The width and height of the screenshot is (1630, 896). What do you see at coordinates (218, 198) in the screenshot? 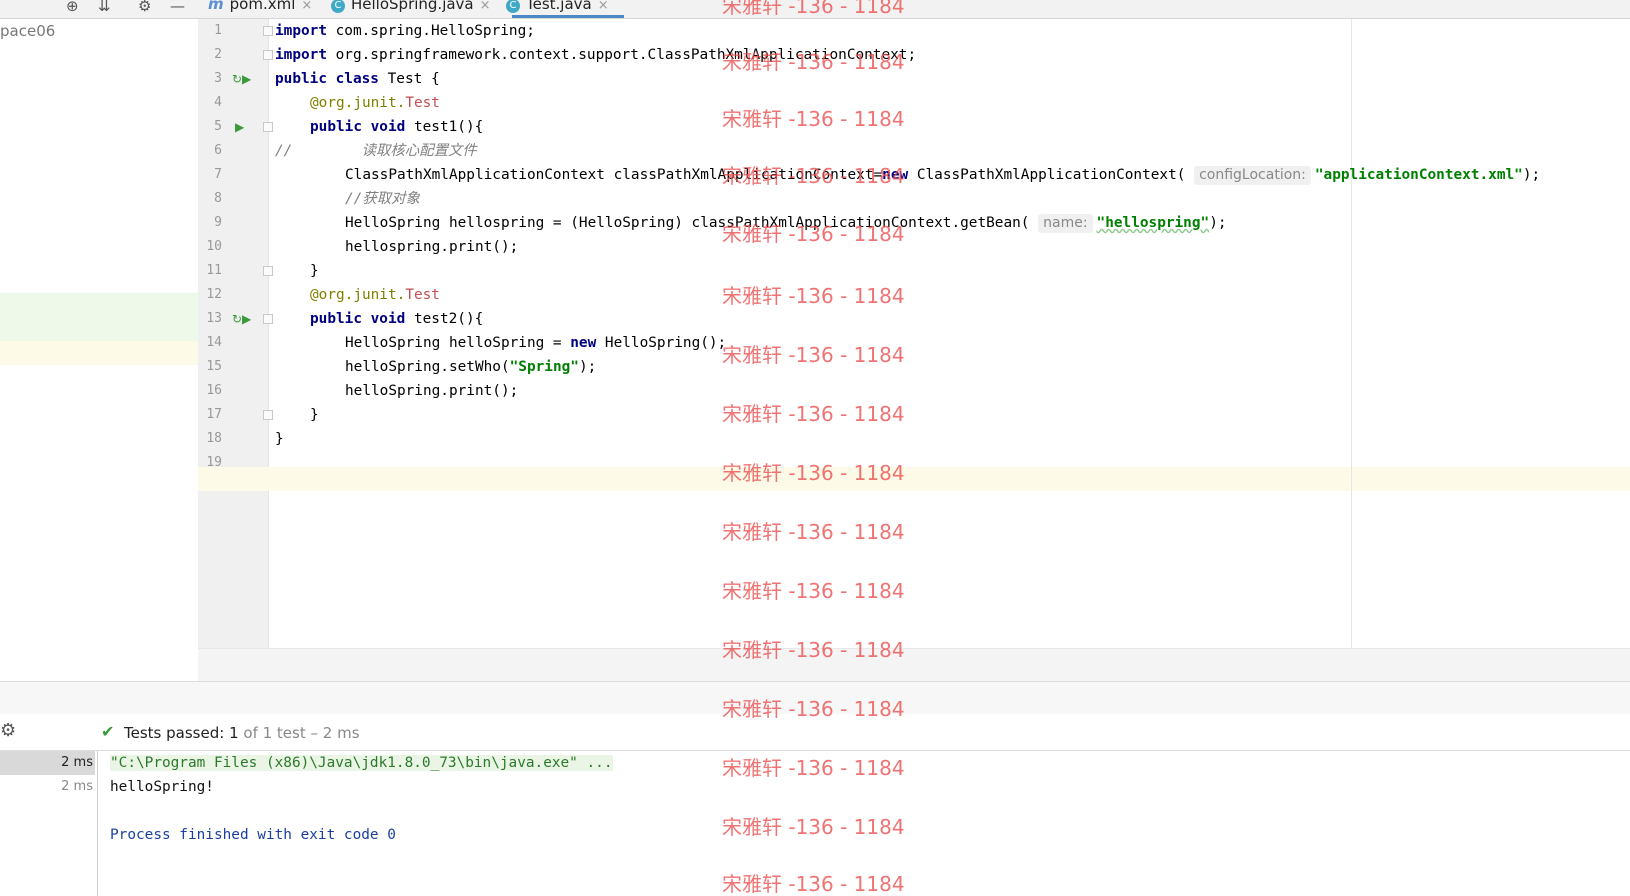
I see `line-number: 8` at bounding box center [218, 198].